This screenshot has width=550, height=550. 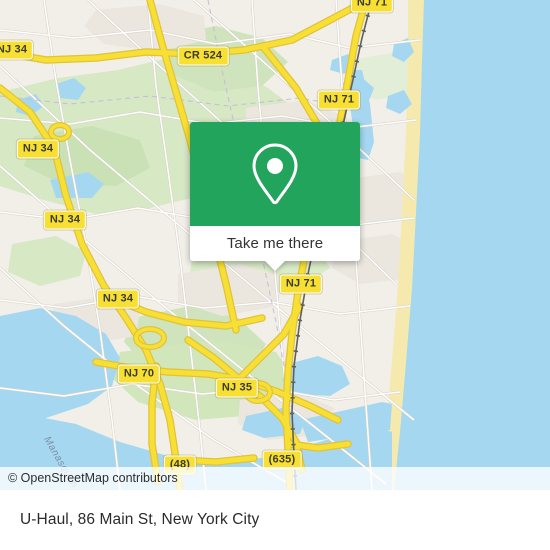 What do you see at coordinates (237, 388) in the screenshot?
I see `route-shield: NJ 35` at bounding box center [237, 388].